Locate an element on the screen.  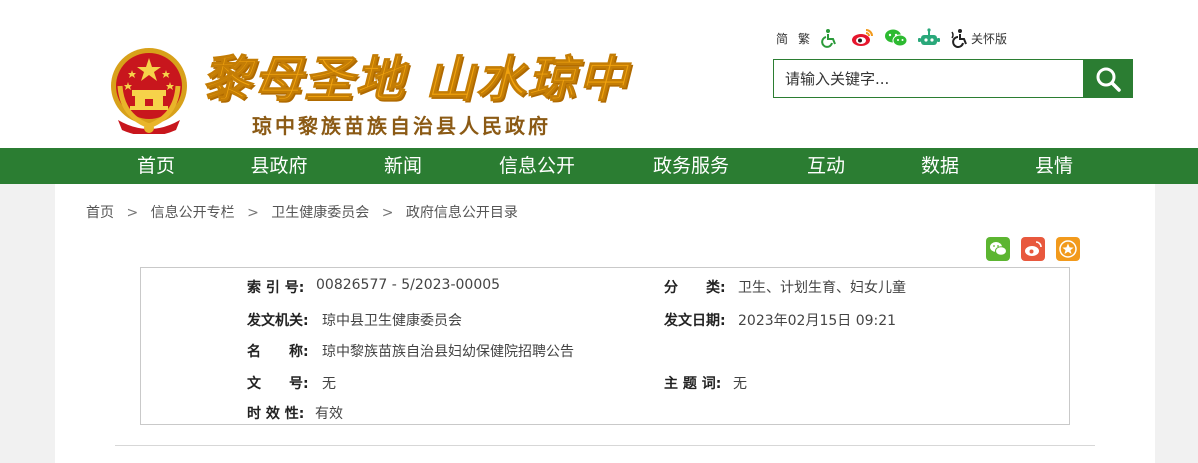
search-button is located at coordinates (1107, 78).